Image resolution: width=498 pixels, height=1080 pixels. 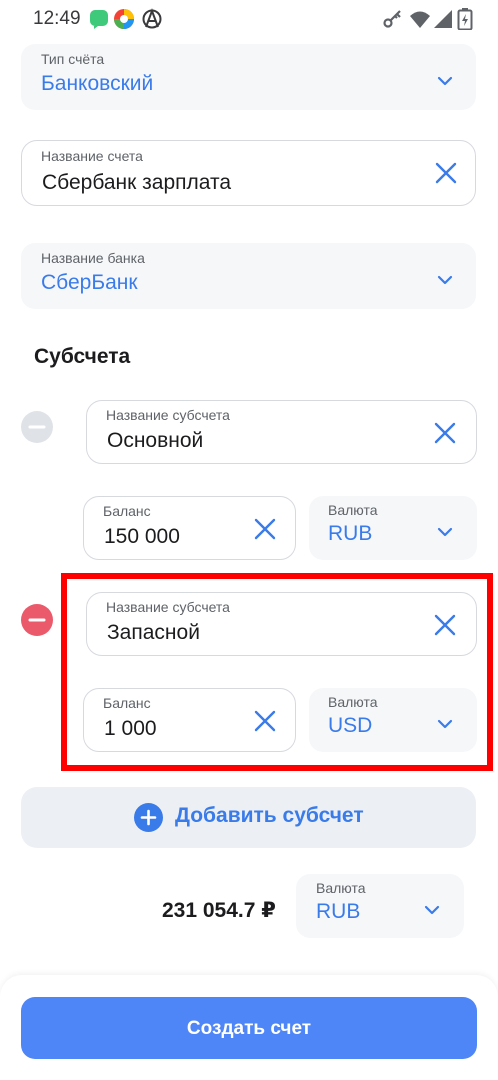 What do you see at coordinates (148, 817) in the screenshot?
I see `plus-icon` at bounding box center [148, 817].